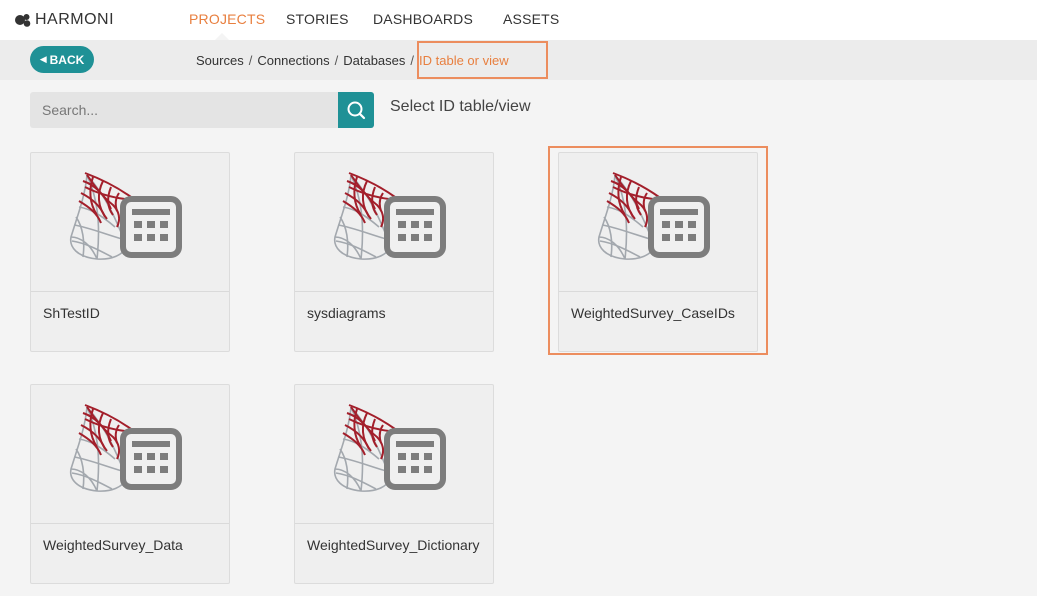  What do you see at coordinates (531, 19) in the screenshot?
I see `nav-assets: ASSETS` at bounding box center [531, 19].